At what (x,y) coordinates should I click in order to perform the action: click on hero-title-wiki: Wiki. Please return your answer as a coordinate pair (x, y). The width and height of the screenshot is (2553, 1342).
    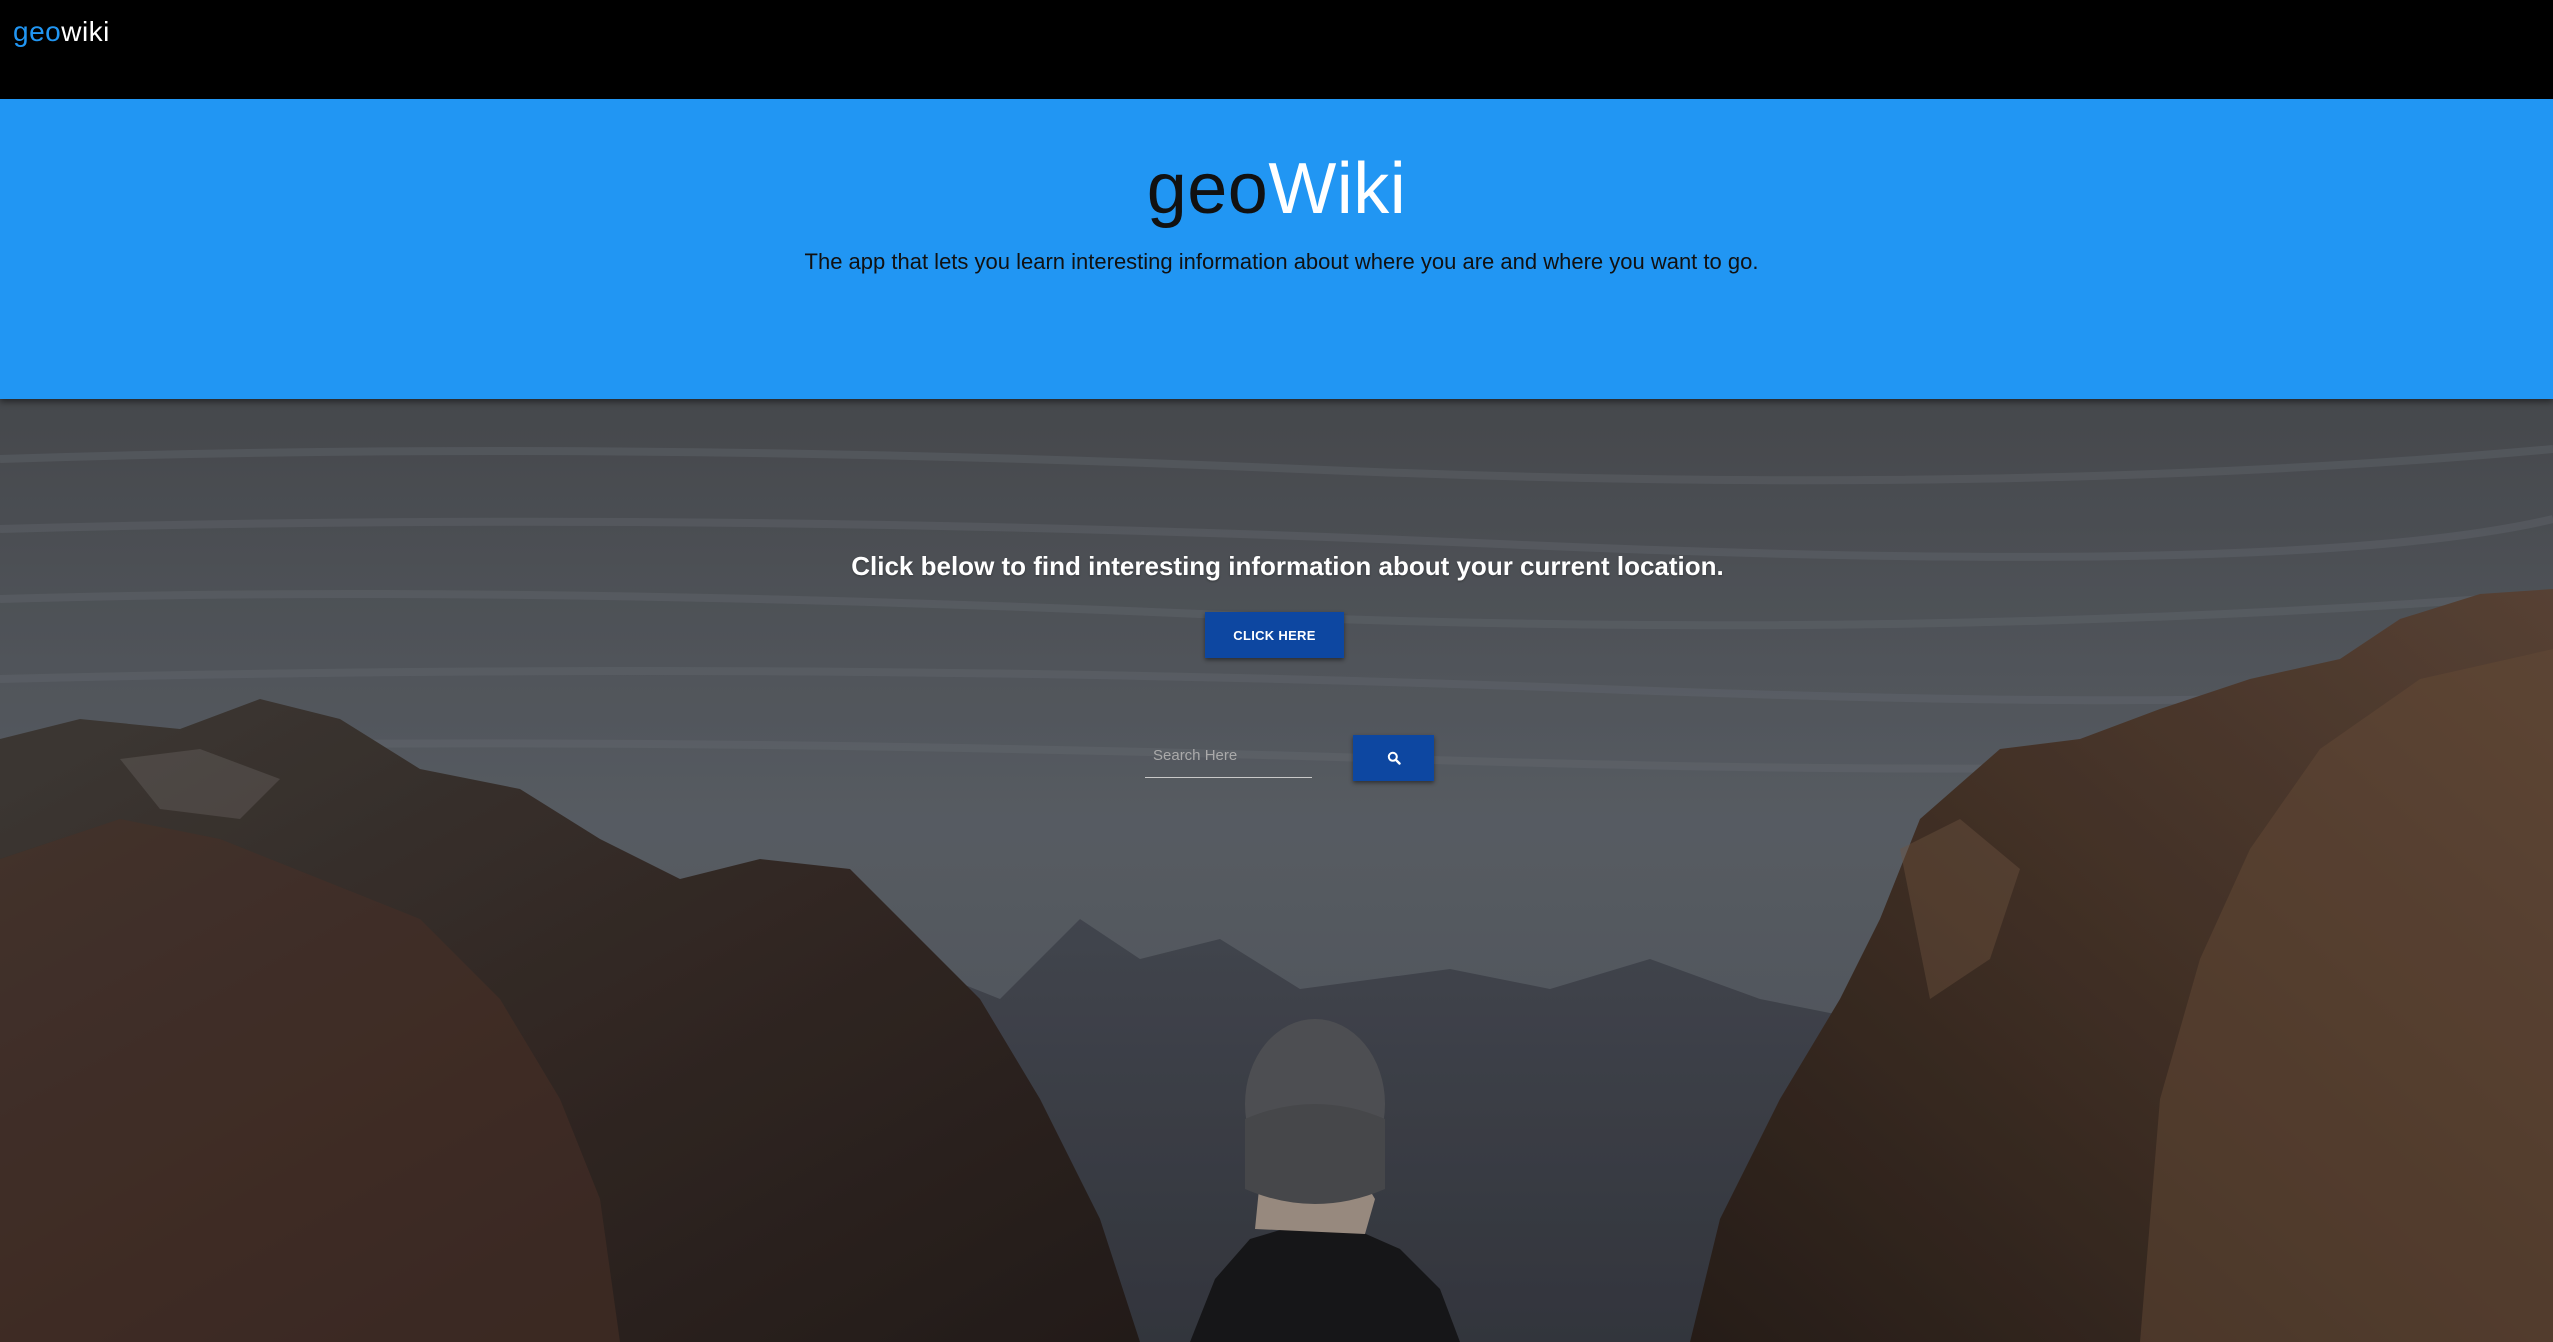
    Looking at the image, I should click on (1337, 189).